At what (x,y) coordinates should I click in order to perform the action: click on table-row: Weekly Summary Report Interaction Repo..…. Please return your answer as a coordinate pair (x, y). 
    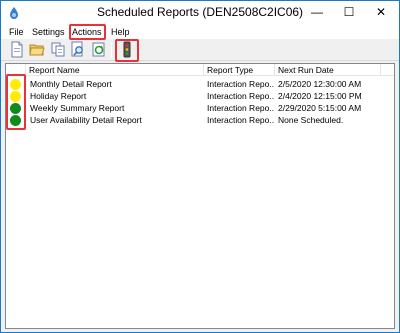
    Looking at the image, I should click on (200, 108).